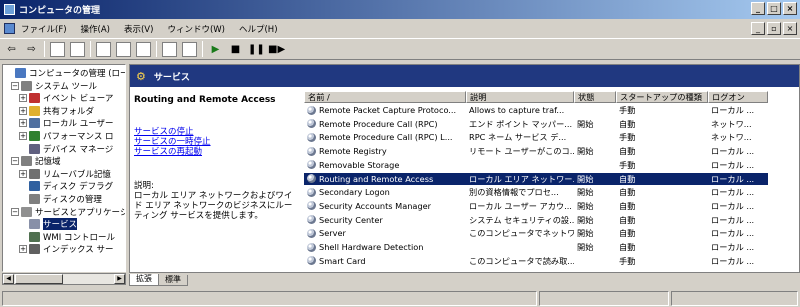 Image resolution: width=800 pixels, height=307 pixels. Describe the element at coordinates (790, 28) in the screenshot. I see `mdi-close-button: ×` at that location.